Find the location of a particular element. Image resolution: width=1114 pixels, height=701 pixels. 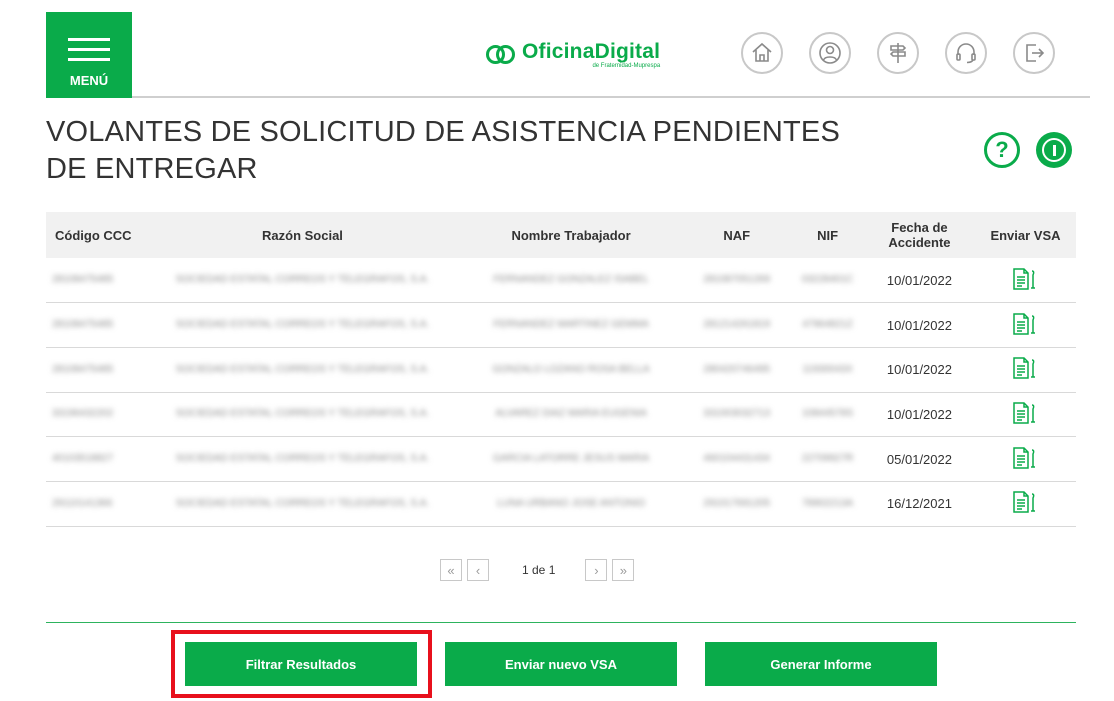

column-header-ccc: Código CCC is located at coordinates (95, 235).